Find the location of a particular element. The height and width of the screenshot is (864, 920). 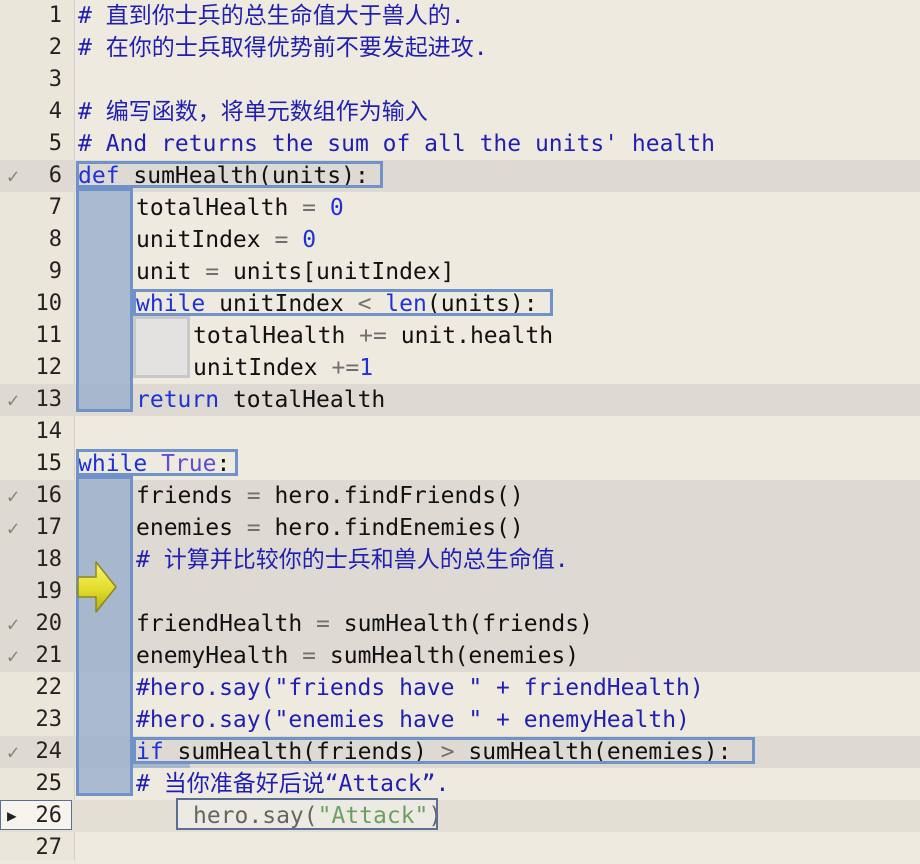

line-code: totalHealth += unit.health is located at coordinates (373, 336).